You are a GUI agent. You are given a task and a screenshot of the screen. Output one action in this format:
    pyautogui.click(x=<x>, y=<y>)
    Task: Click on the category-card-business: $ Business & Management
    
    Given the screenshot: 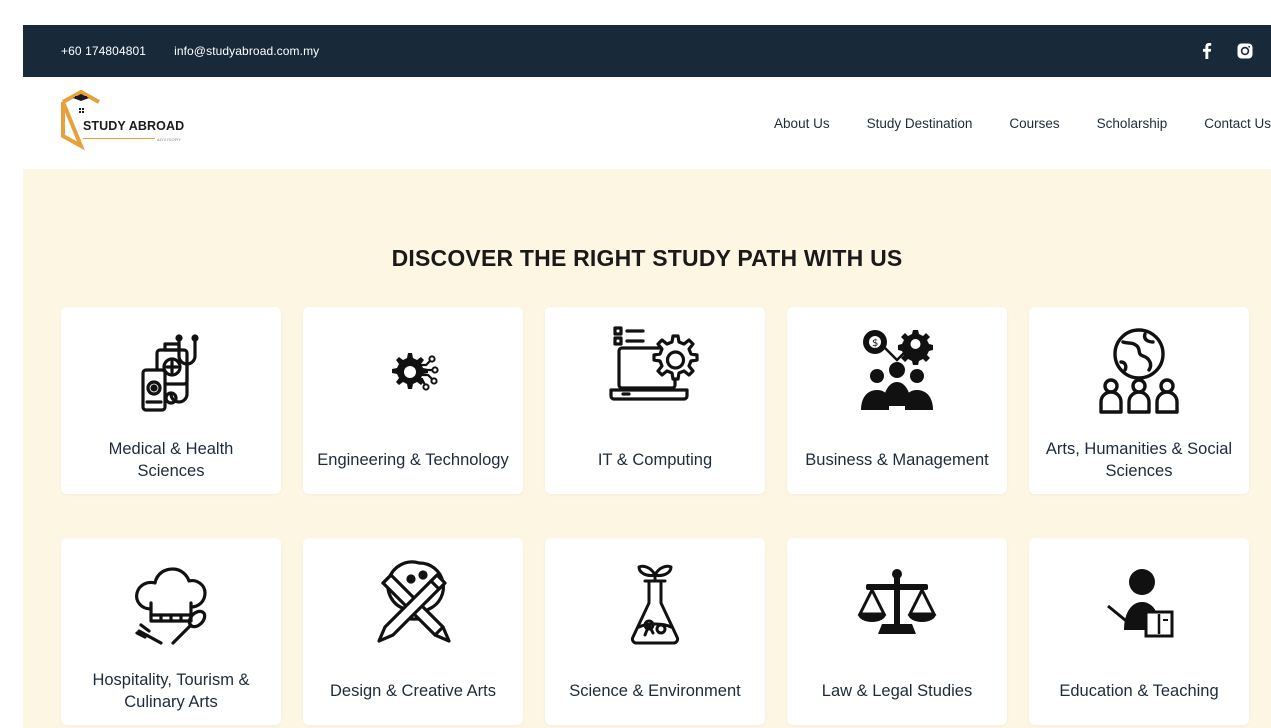 What is the action you would take?
    pyautogui.click(x=897, y=400)
    